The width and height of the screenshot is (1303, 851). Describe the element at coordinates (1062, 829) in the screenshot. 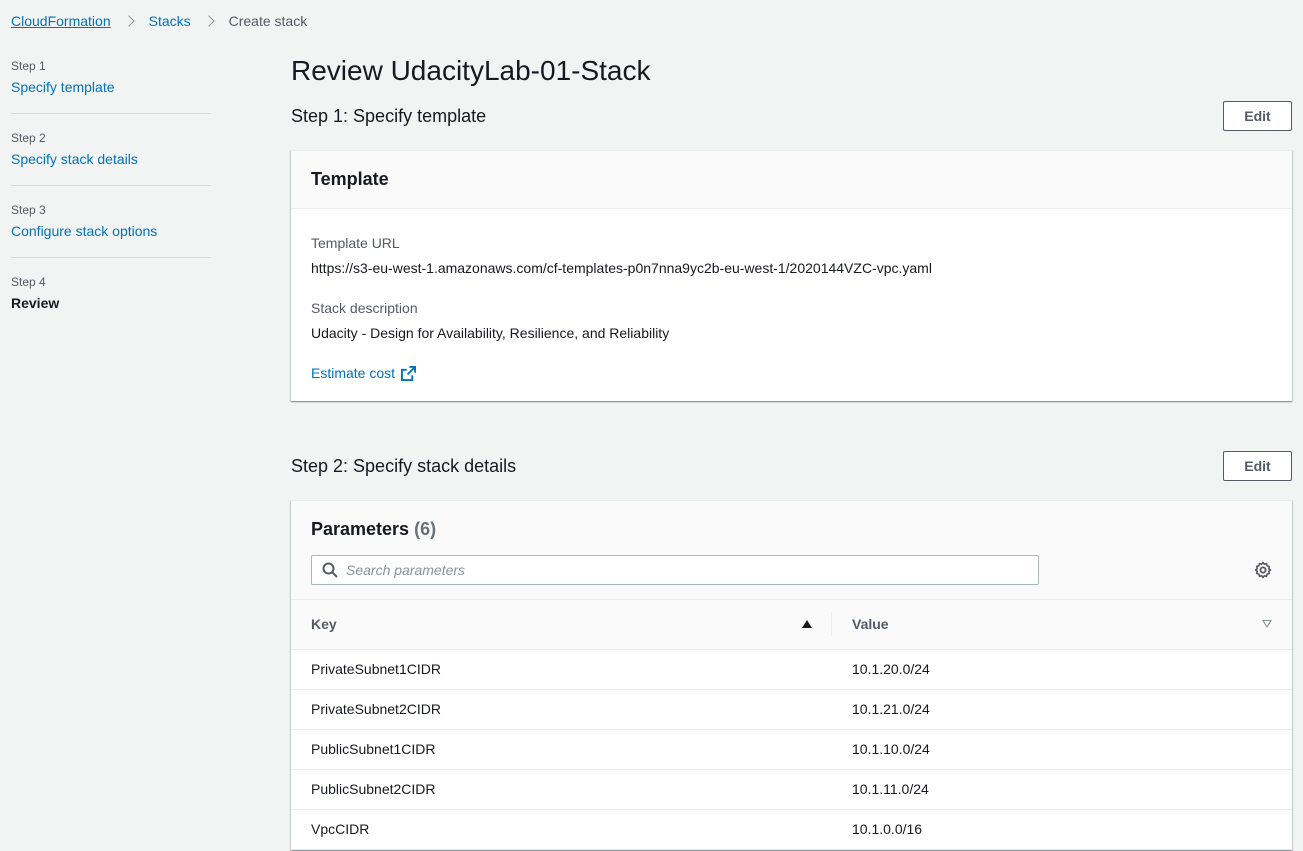

I see `param-value-cell: 10.1.0.0/16` at that location.